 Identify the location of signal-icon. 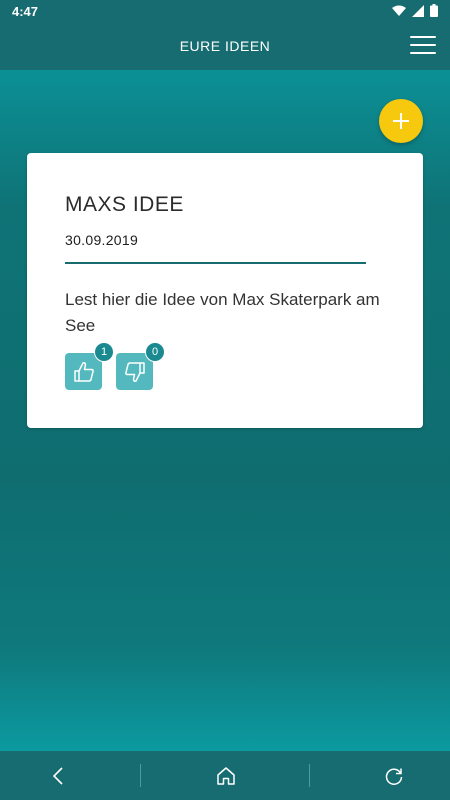
(418, 10).